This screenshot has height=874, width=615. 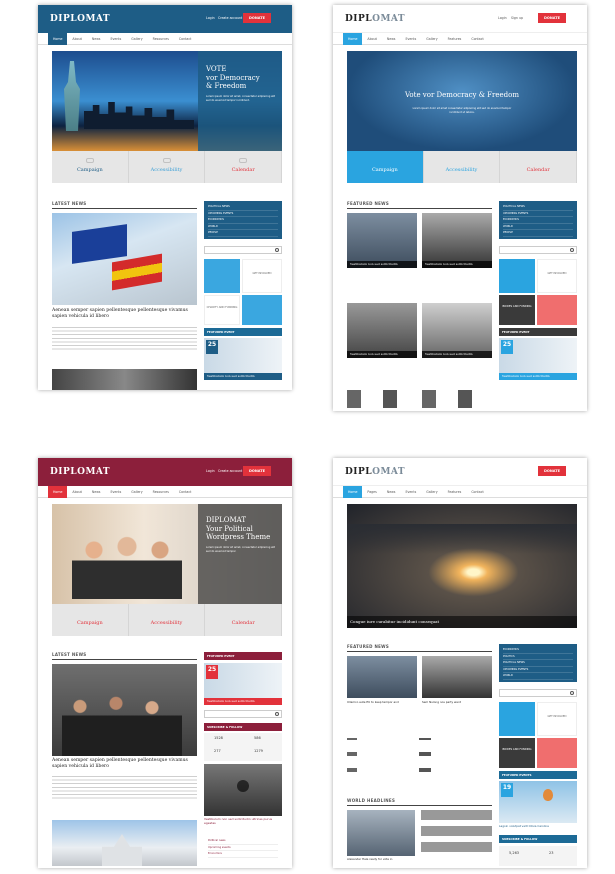 What do you see at coordinates (551, 853) in the screenshot?
I see `gplus-count: 23` at bounding box center [551, 853].